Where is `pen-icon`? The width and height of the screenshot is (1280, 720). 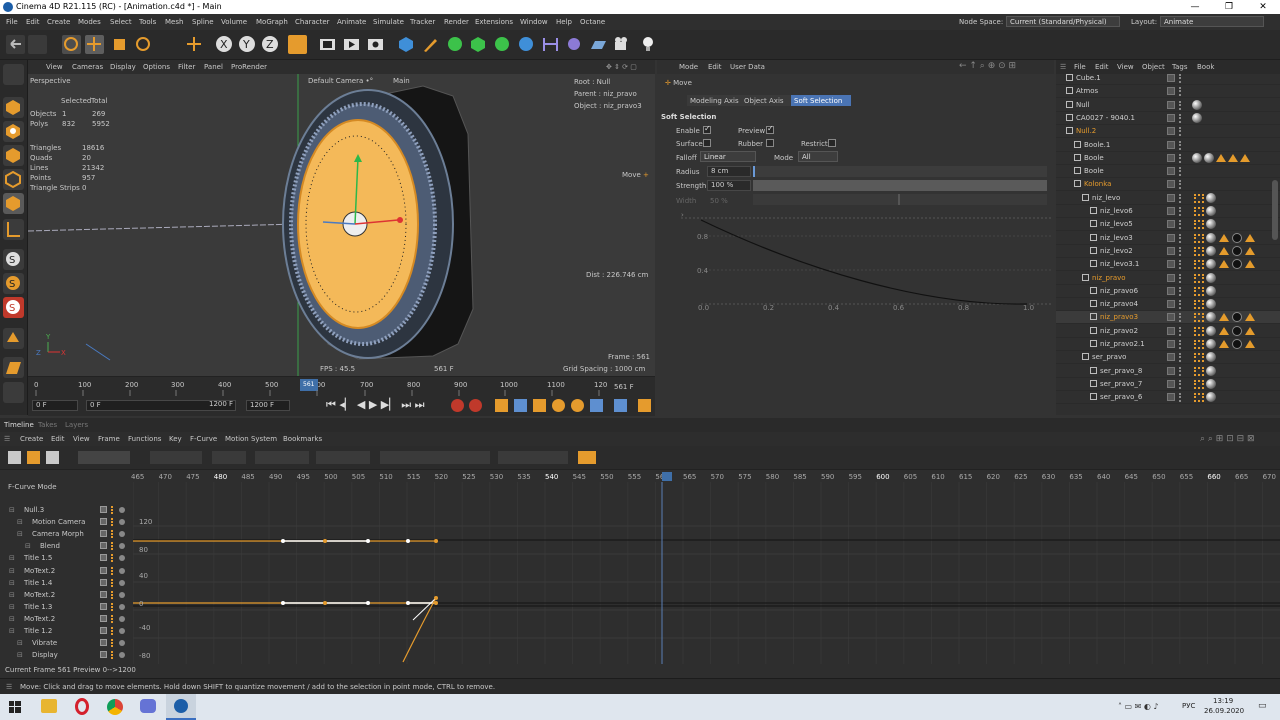 pen-icon is located at coordinates (430, 44).